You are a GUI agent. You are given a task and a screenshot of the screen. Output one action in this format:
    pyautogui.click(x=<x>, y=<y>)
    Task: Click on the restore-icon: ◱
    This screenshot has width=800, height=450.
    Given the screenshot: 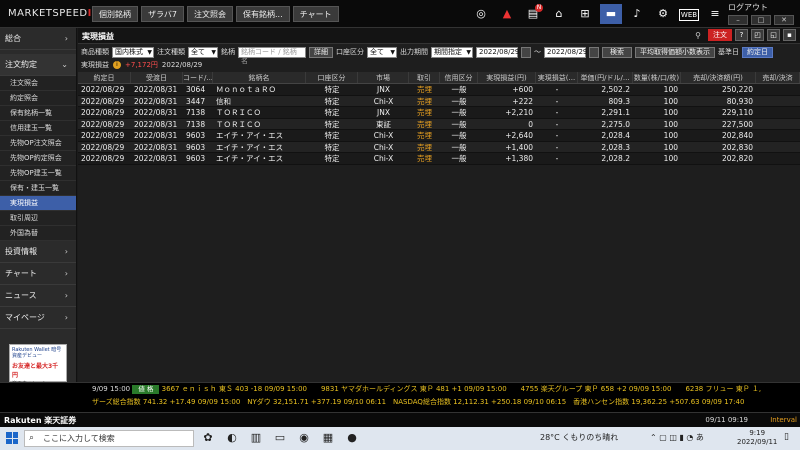 What is the action you would take?
    pyautogui.click(x=773, y=35)
    